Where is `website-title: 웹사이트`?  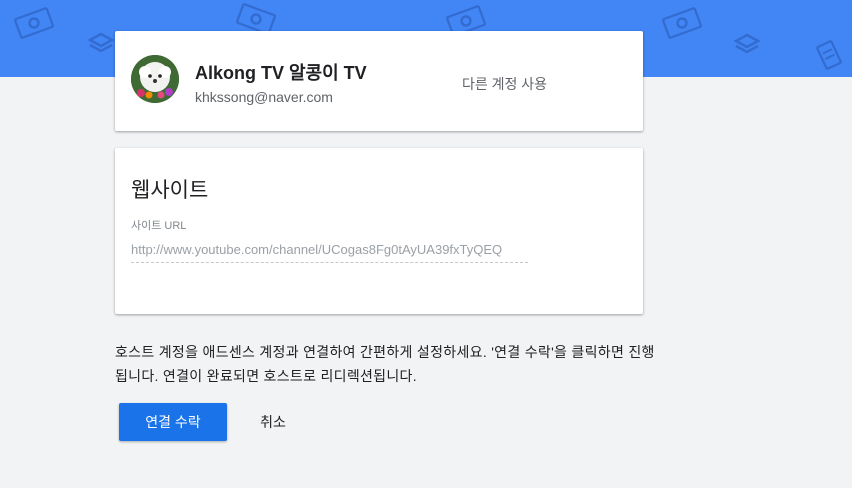
website-title: 웹사이트 is located at coordinates (170, 190).